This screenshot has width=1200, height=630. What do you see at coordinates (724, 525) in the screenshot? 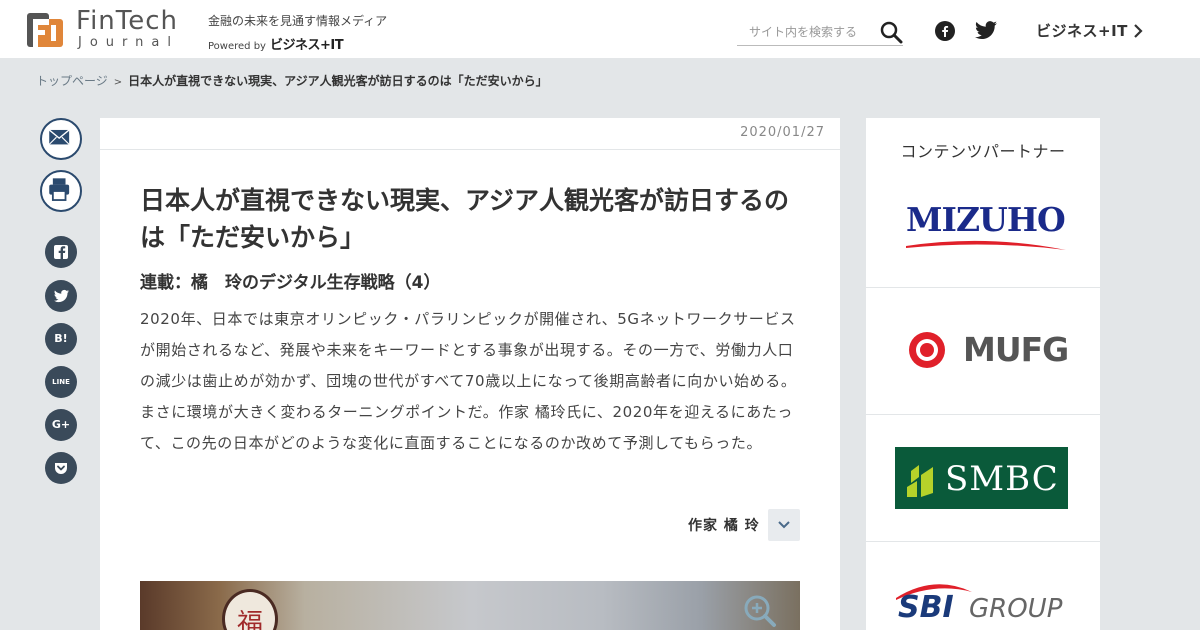
I see `author-name: 作家 橘 玲` at bounding box center [724, 525].